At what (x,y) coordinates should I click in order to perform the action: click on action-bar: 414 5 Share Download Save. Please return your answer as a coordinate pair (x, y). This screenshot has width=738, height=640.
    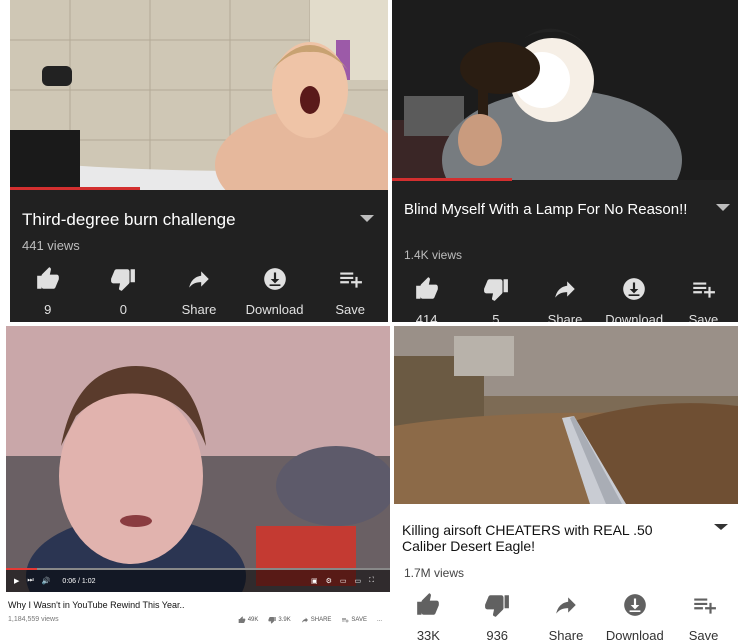
    Looking at the image, I should click on (565, 299).